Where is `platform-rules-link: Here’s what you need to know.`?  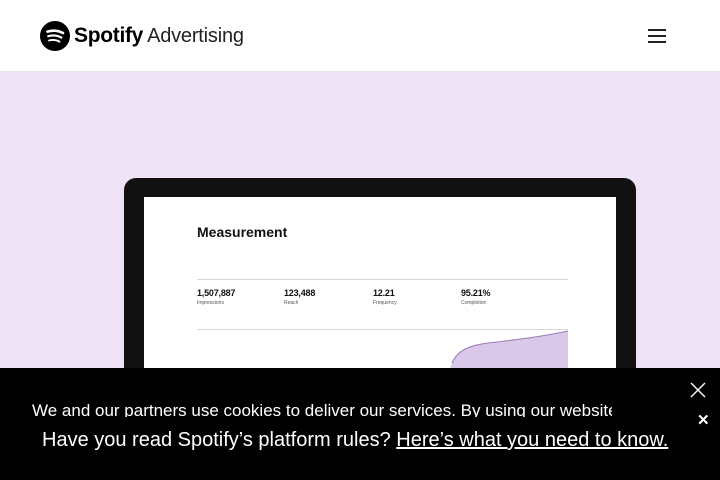
platform-rules-link: Here’s what you need to know. is located at coordinates (532, 440).